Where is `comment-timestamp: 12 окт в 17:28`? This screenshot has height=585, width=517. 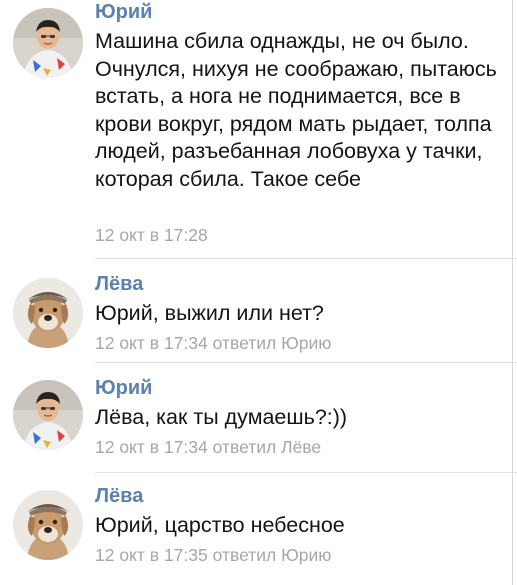
comment-timestamp: 12 окт в 17:28 is located at coordinates (151, 235).